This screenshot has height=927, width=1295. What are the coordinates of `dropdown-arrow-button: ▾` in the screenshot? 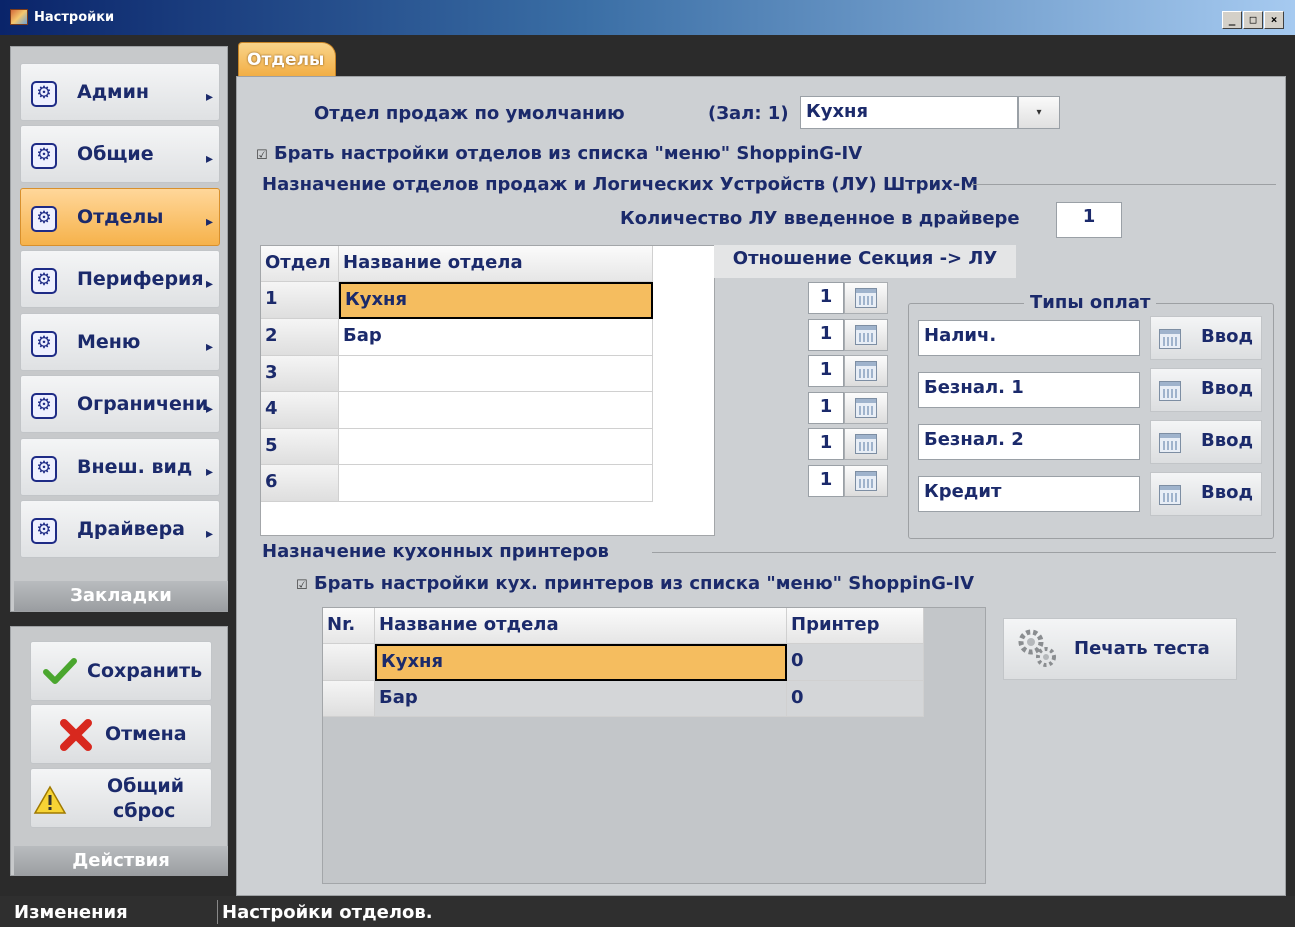 It's located at (1039, 112).